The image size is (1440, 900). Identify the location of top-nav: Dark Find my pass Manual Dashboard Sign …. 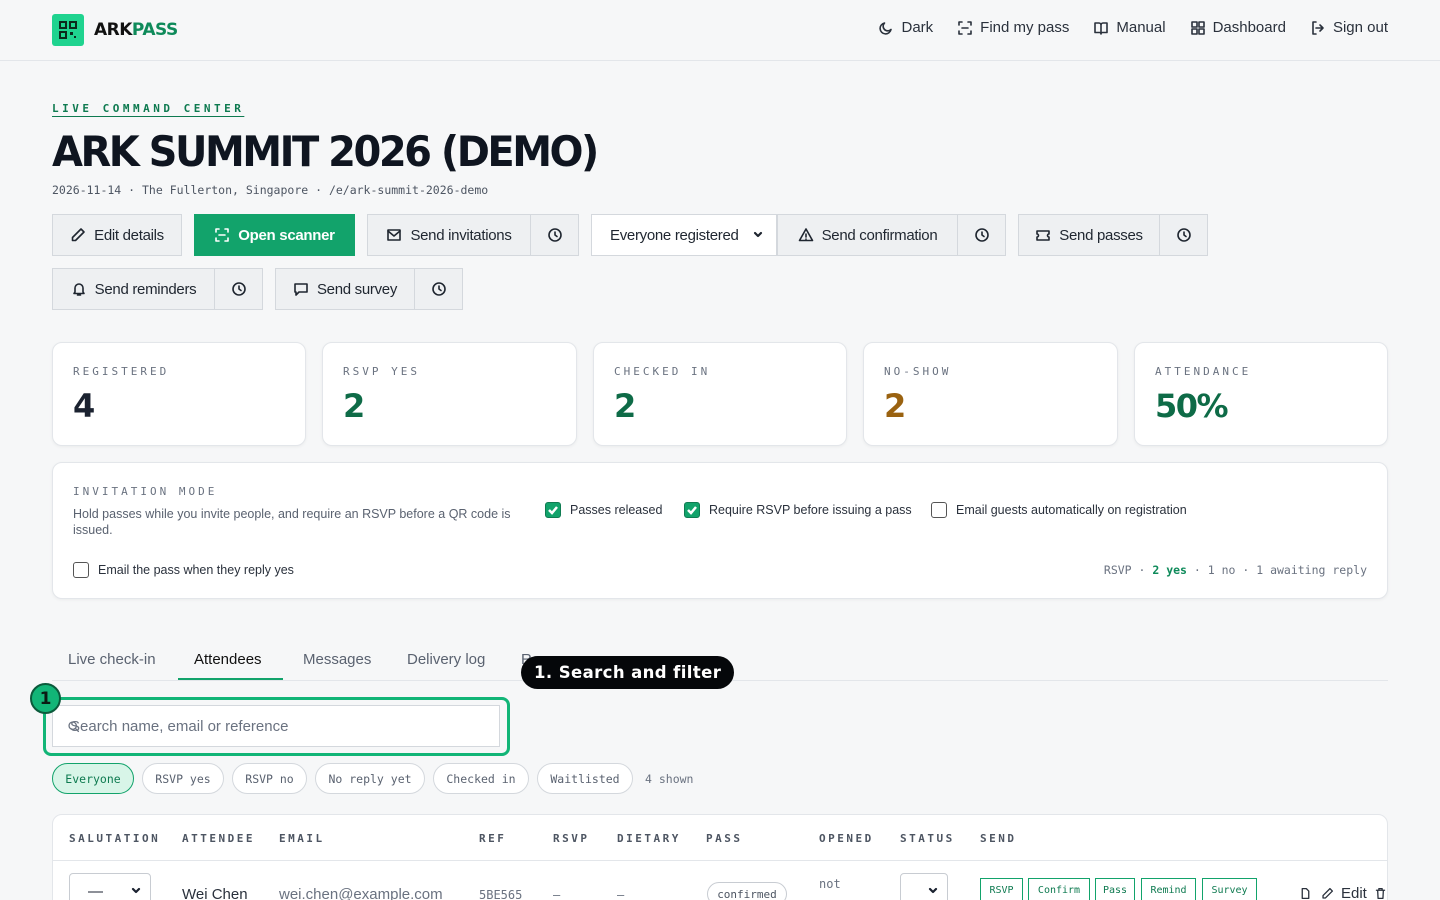
(1133, 27).